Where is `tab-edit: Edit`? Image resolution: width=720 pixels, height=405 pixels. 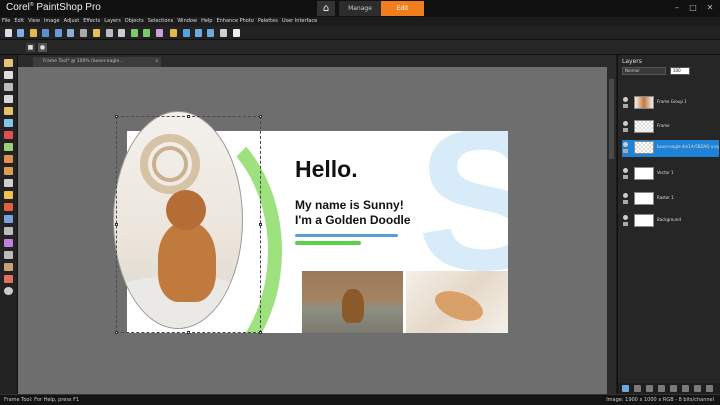 tab-edit: Edit is located at coordinates (402, 8).